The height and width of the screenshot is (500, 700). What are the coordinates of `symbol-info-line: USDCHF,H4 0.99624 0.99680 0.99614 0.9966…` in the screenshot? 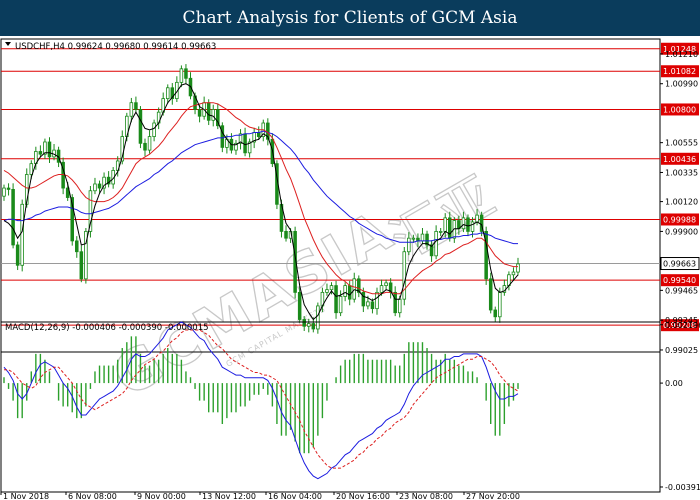 It's located at (115, 47).